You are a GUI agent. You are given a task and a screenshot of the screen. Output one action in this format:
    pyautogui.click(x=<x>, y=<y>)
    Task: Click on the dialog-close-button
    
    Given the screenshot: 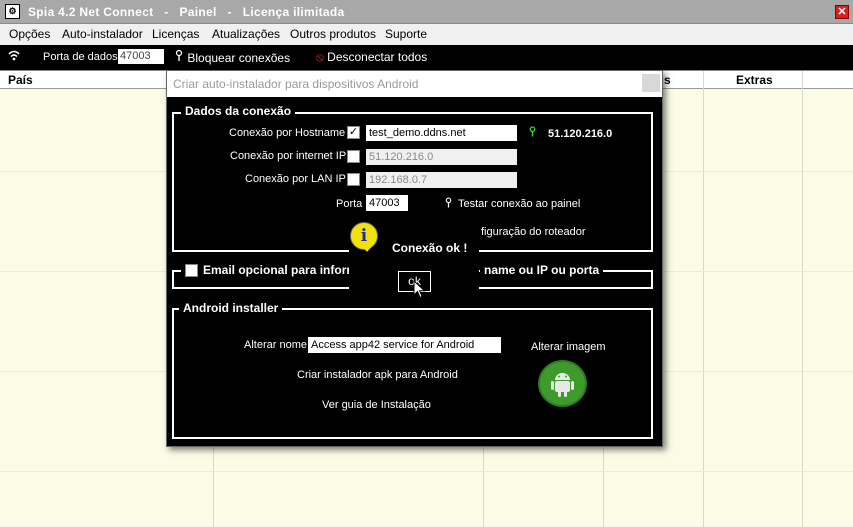 What is the action you would take?
    pyautogui.click(x=651, y=83)
    